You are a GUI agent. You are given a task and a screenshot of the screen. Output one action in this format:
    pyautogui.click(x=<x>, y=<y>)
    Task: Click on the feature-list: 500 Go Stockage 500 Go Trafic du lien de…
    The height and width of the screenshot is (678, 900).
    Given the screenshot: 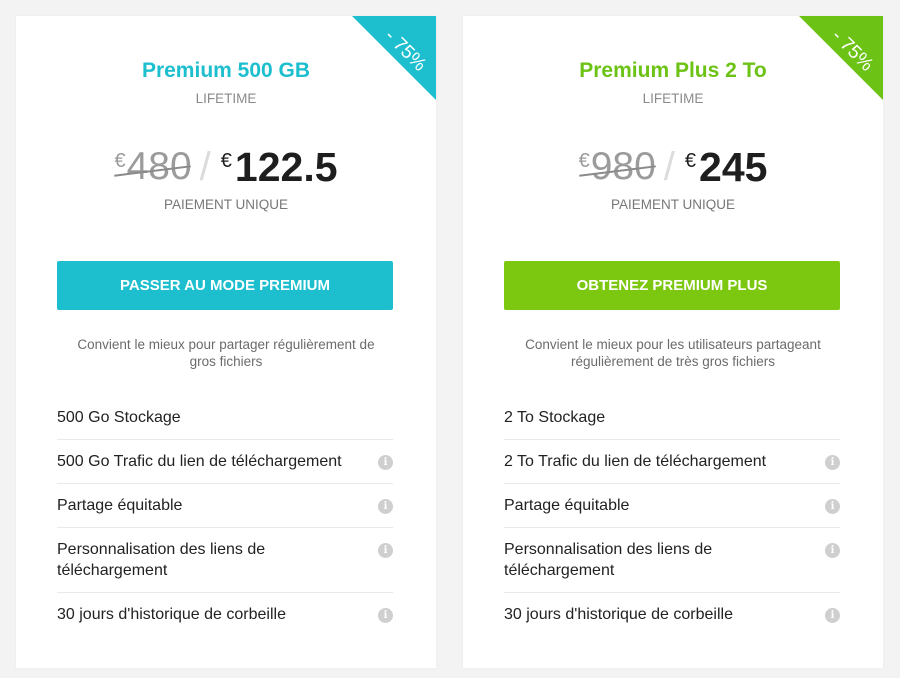 What is the action you would take?
    pyautogui.click(x=225, y=516)
    